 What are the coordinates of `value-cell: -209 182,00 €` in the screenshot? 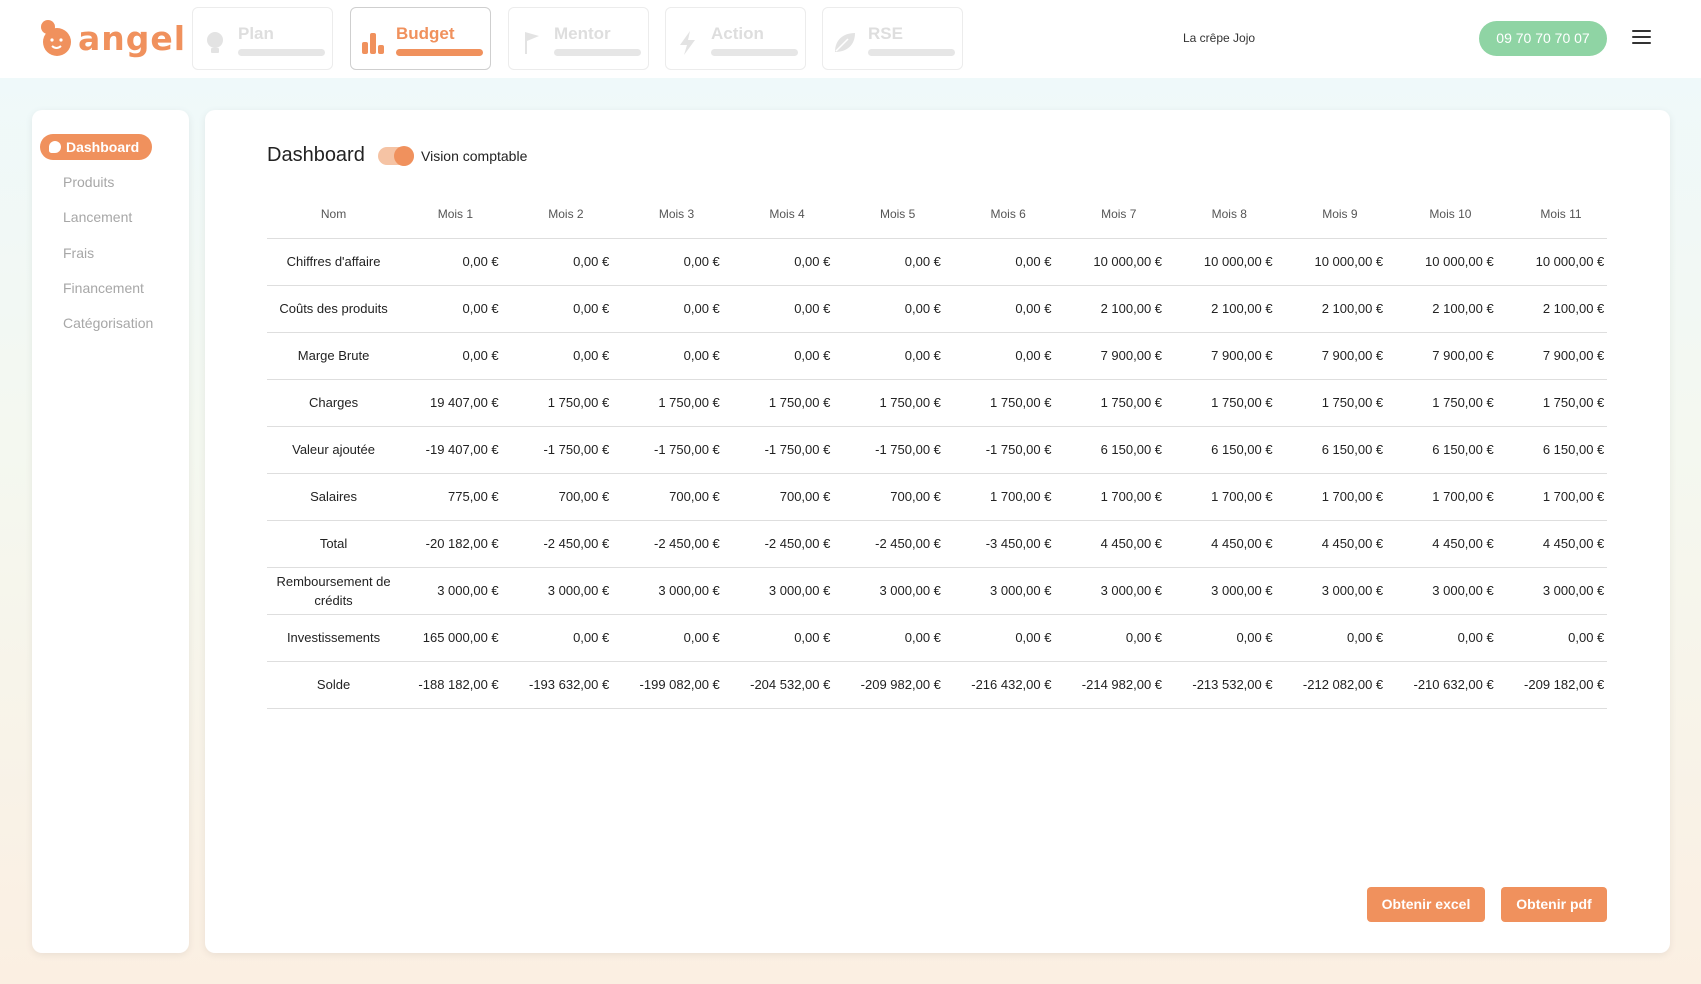 It's located at (1556, 685).